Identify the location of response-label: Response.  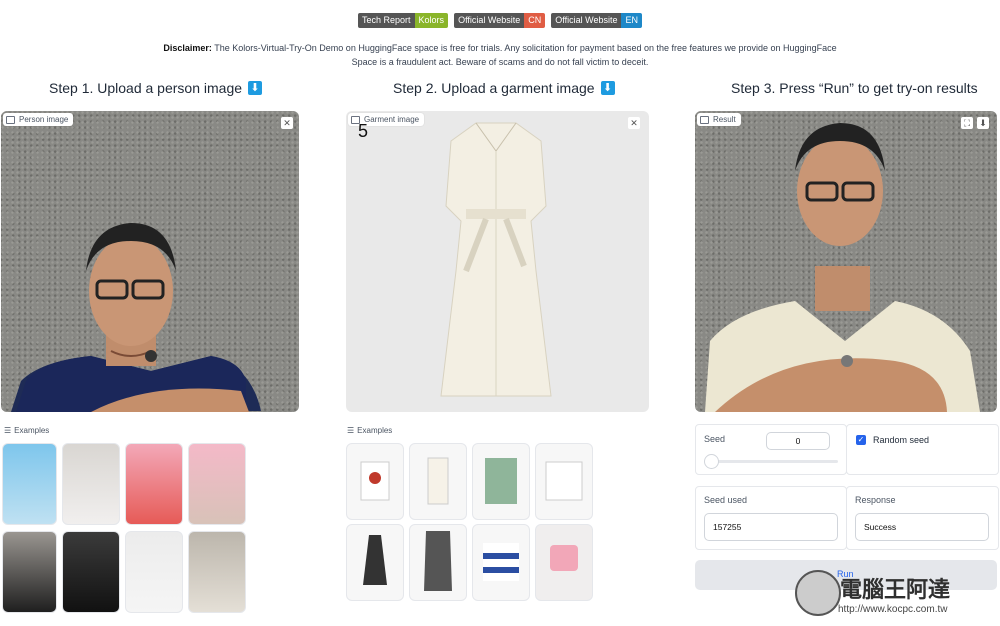
(875, 500).